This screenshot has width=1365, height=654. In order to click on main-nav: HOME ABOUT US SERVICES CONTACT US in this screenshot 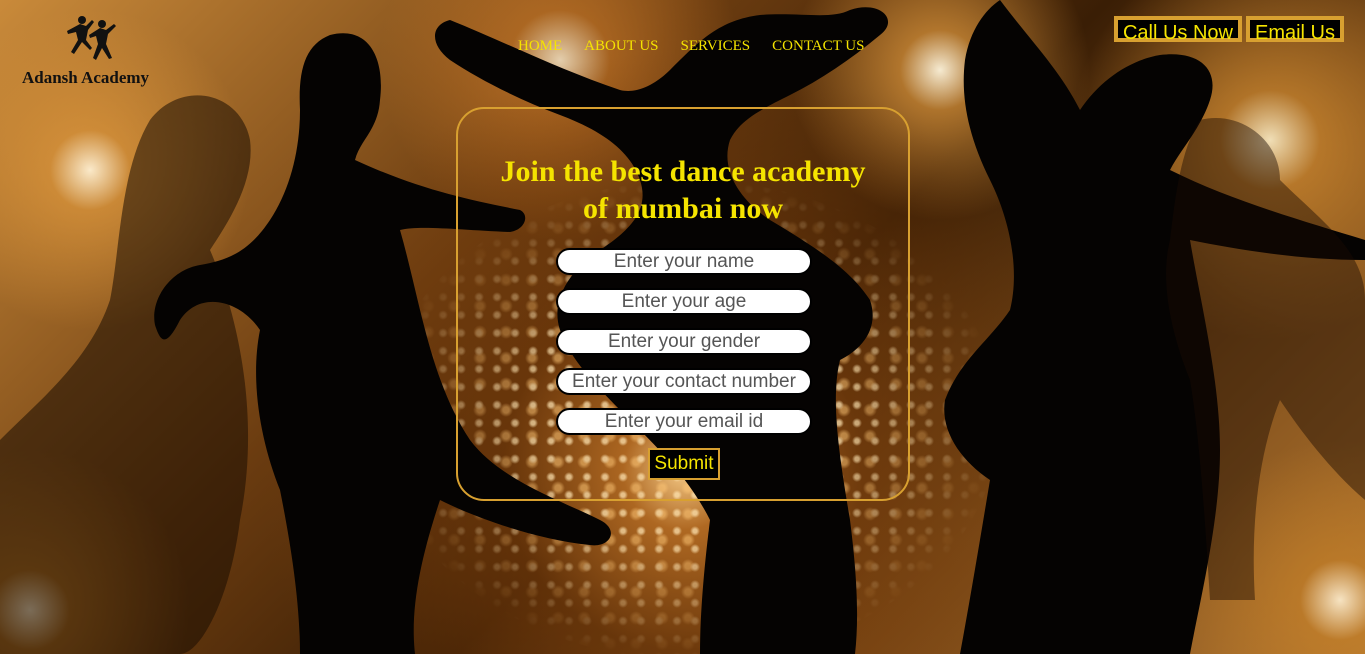, I will do `click(702, 46)`.